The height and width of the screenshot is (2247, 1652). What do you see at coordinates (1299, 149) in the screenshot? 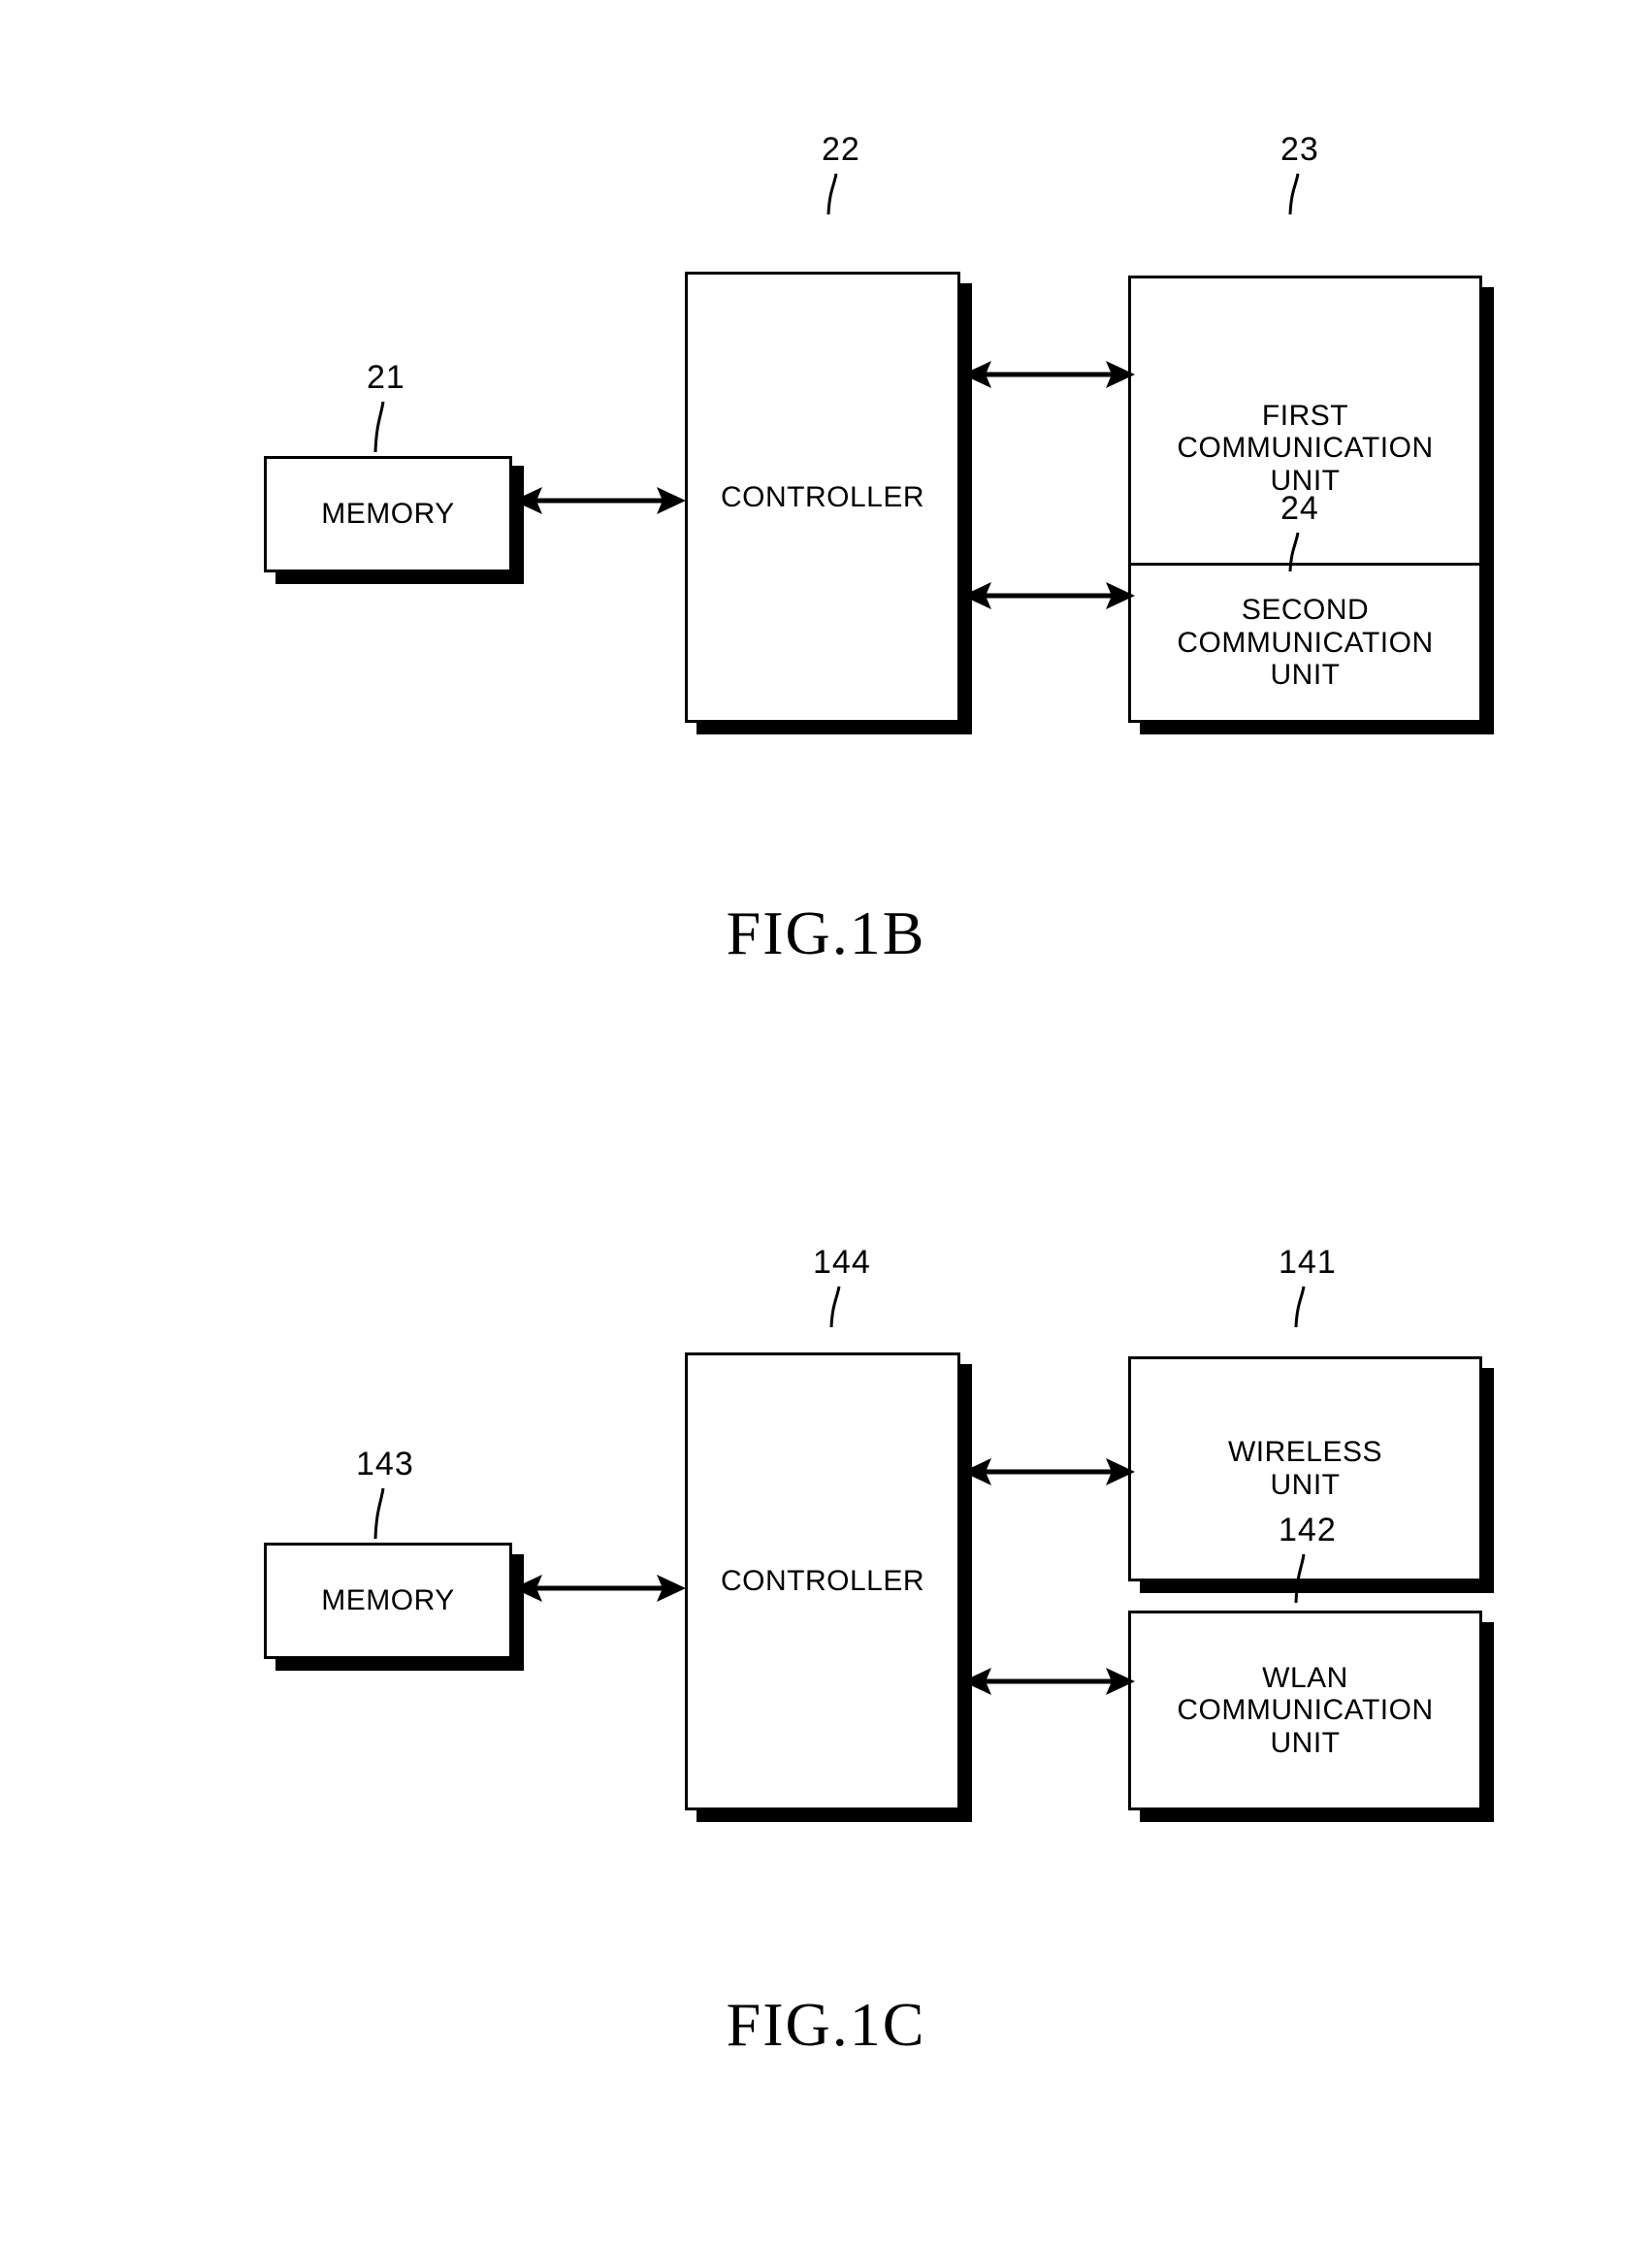
I see `reference-numeral-23: 23` at bounding box center [1299, 149].